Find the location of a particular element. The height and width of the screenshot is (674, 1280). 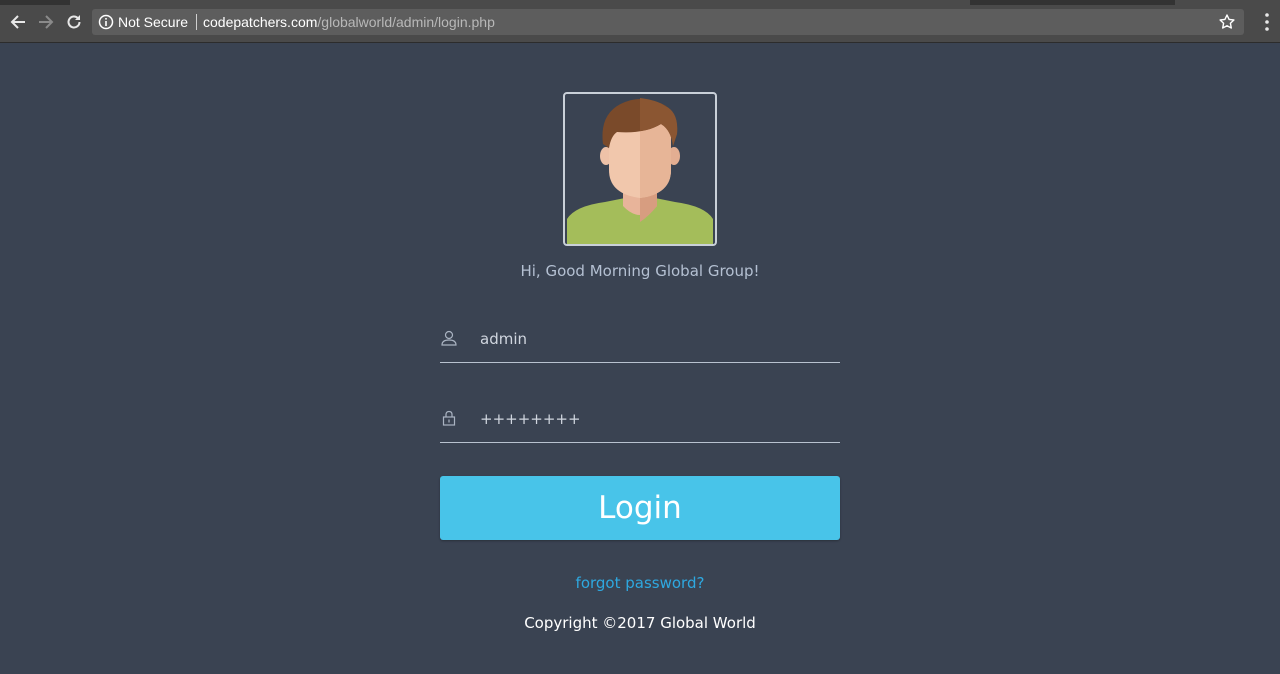

security-label: Not Secure is located at coordinates (153, 22).